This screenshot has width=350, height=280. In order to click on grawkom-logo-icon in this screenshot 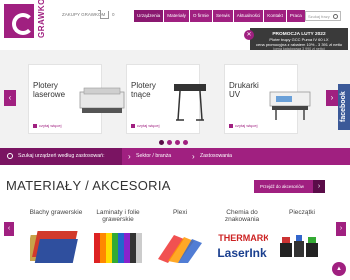, I will do `click(19, 21)`.